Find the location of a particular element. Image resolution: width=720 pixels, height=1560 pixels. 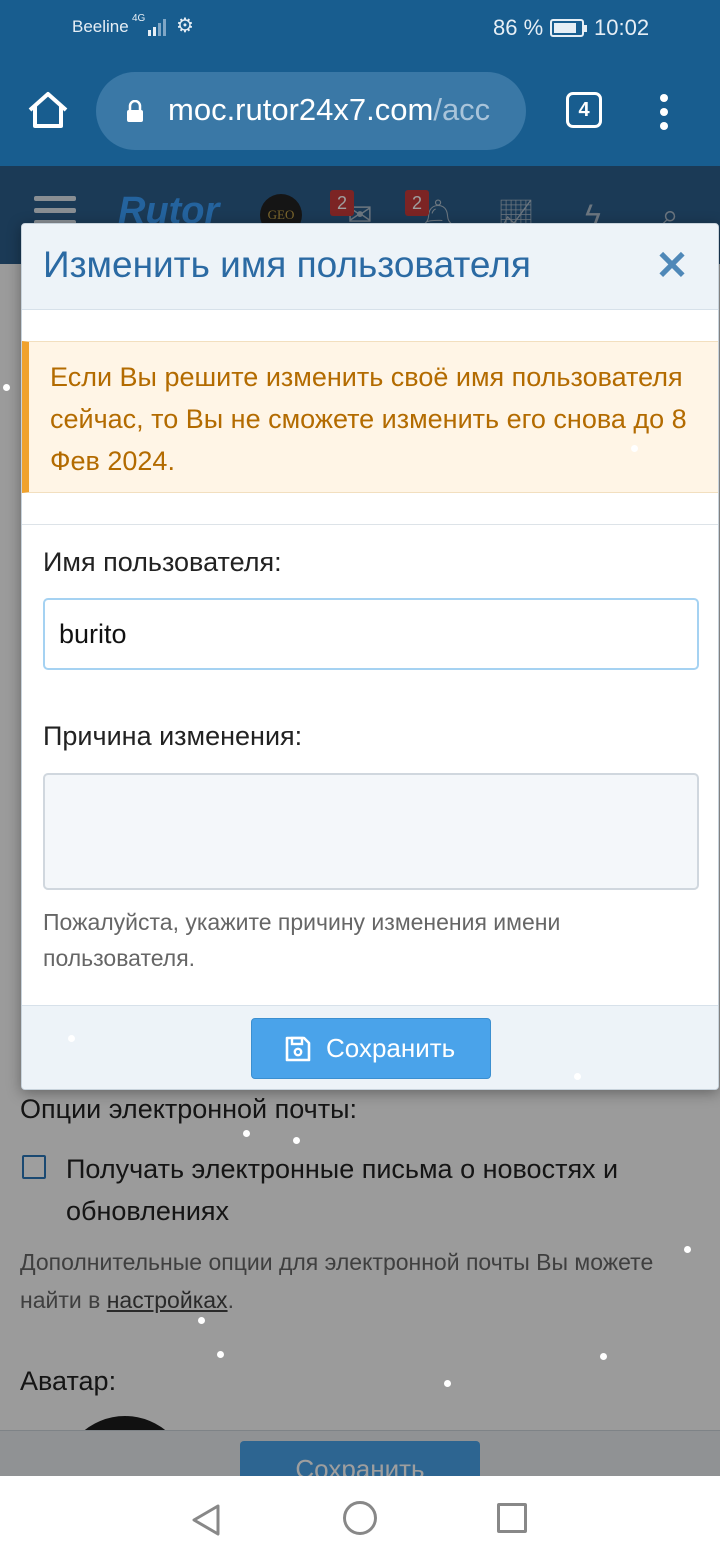

dialog-footer: Сохранить is located at coordinates (370, 1047).